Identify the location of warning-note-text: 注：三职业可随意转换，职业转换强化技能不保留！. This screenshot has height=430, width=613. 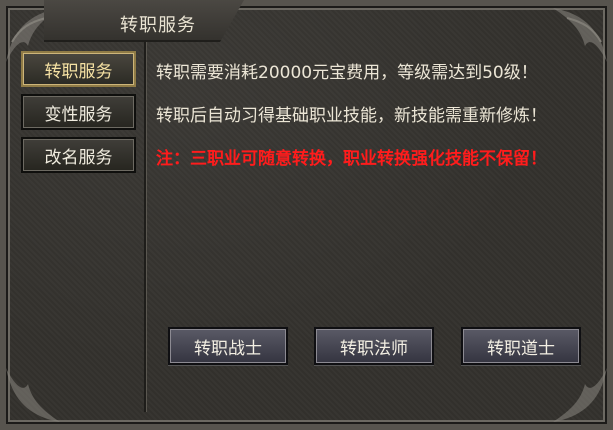
(351, 159).